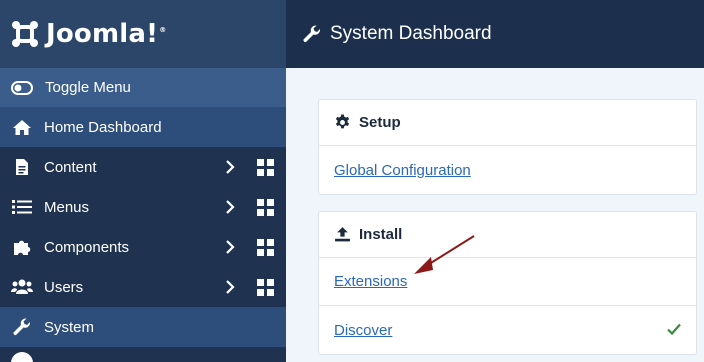 The height and width of the screenshot is (362, 704). What do you see at coordinates (70, 167) in the screenshot?
I see `sidebar-item-label: Content` at bounding box center [70, 167].